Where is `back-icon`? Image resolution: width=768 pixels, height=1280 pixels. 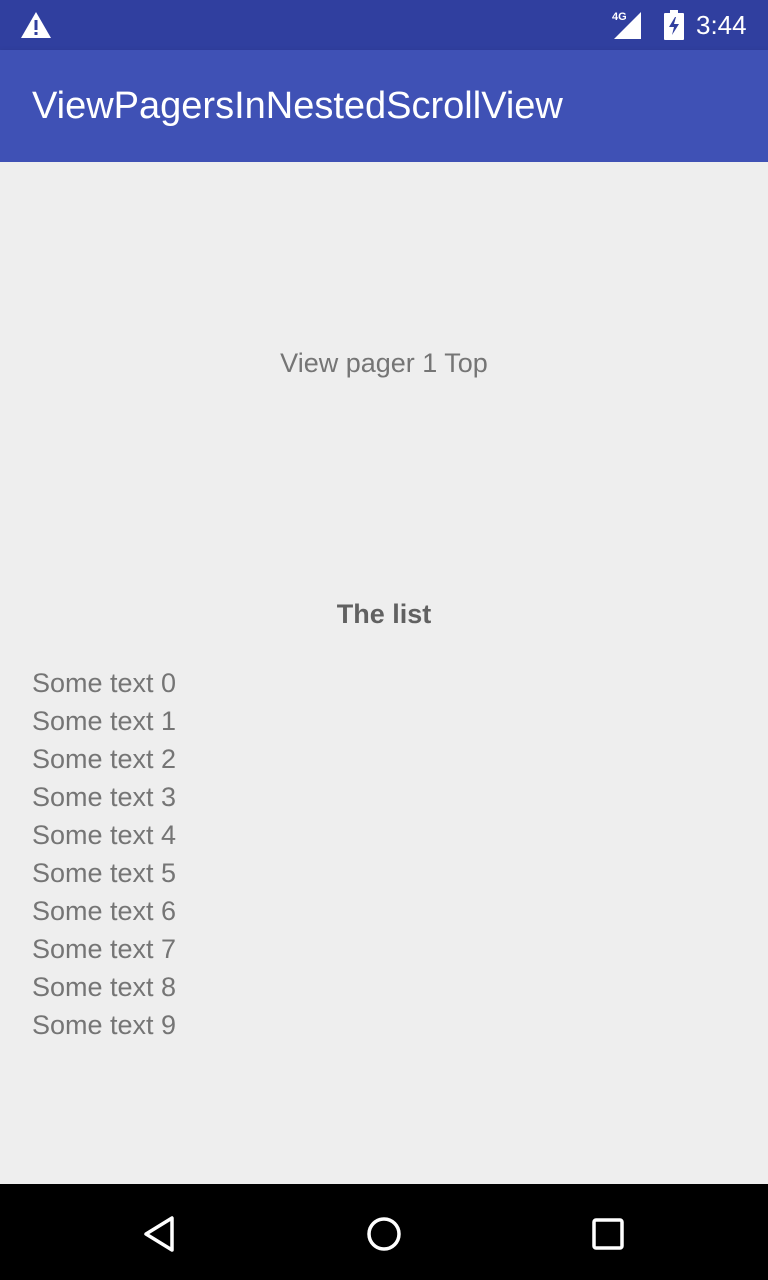
back-icon is located at coordinates (160, 1234).